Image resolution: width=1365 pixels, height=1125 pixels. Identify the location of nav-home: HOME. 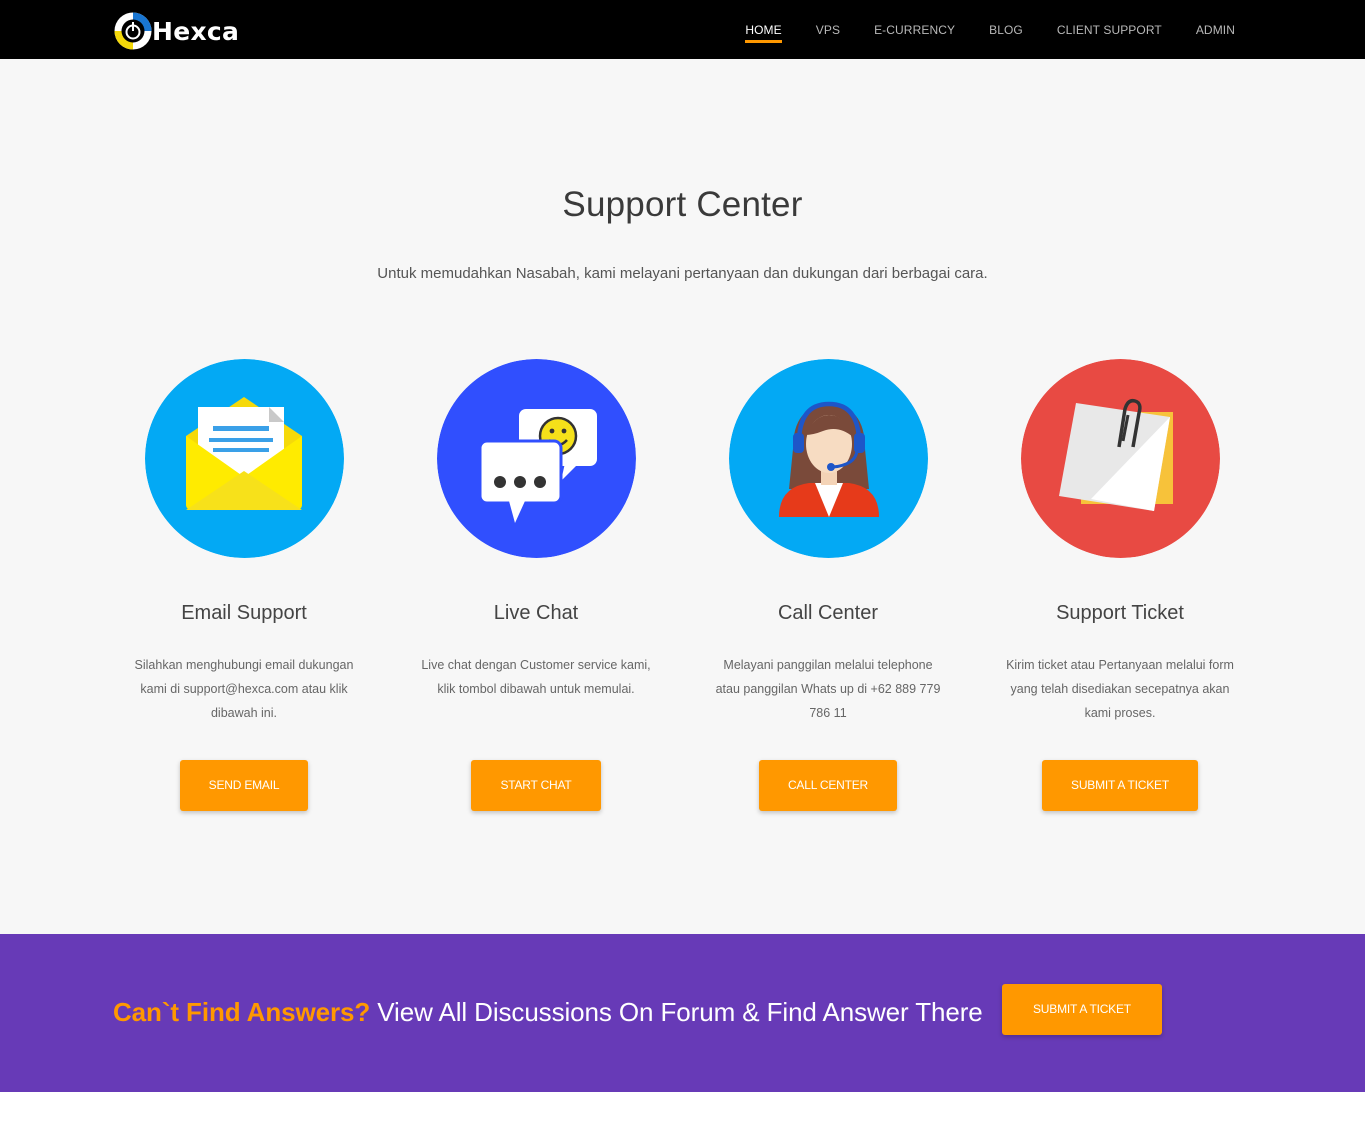
(764, 29).